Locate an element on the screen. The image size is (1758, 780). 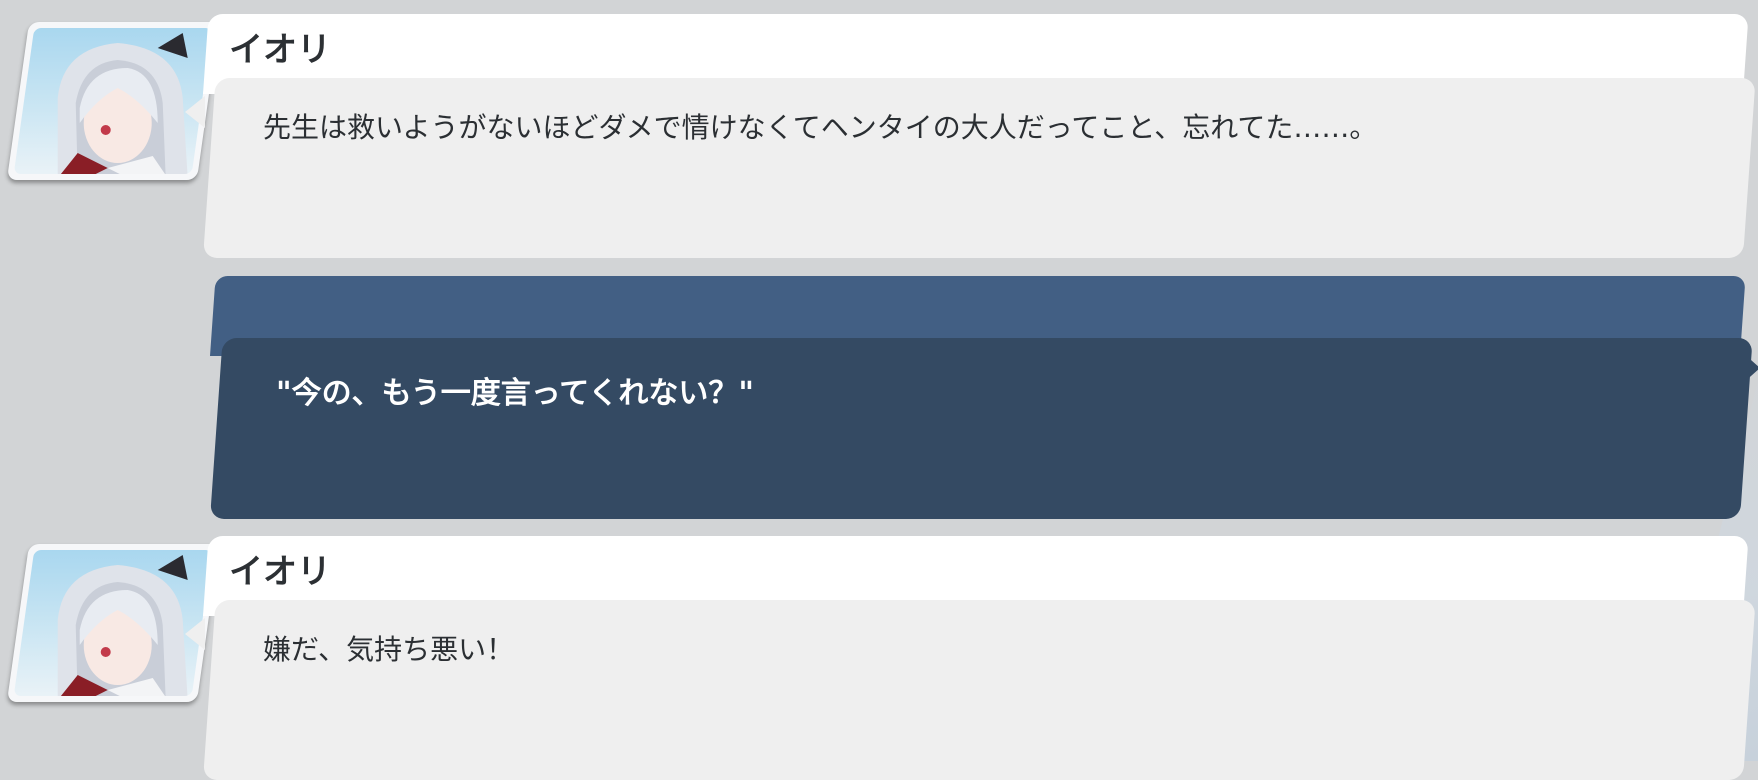
message-text: 嫌だ、気持ち悪い！ is located at coordinates (389, 649).